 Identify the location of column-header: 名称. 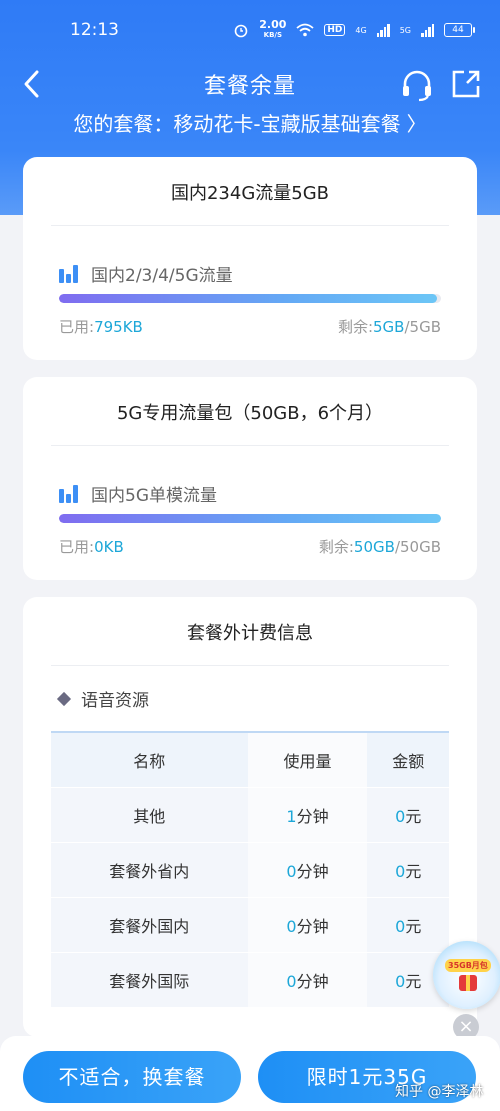
(149, 759).